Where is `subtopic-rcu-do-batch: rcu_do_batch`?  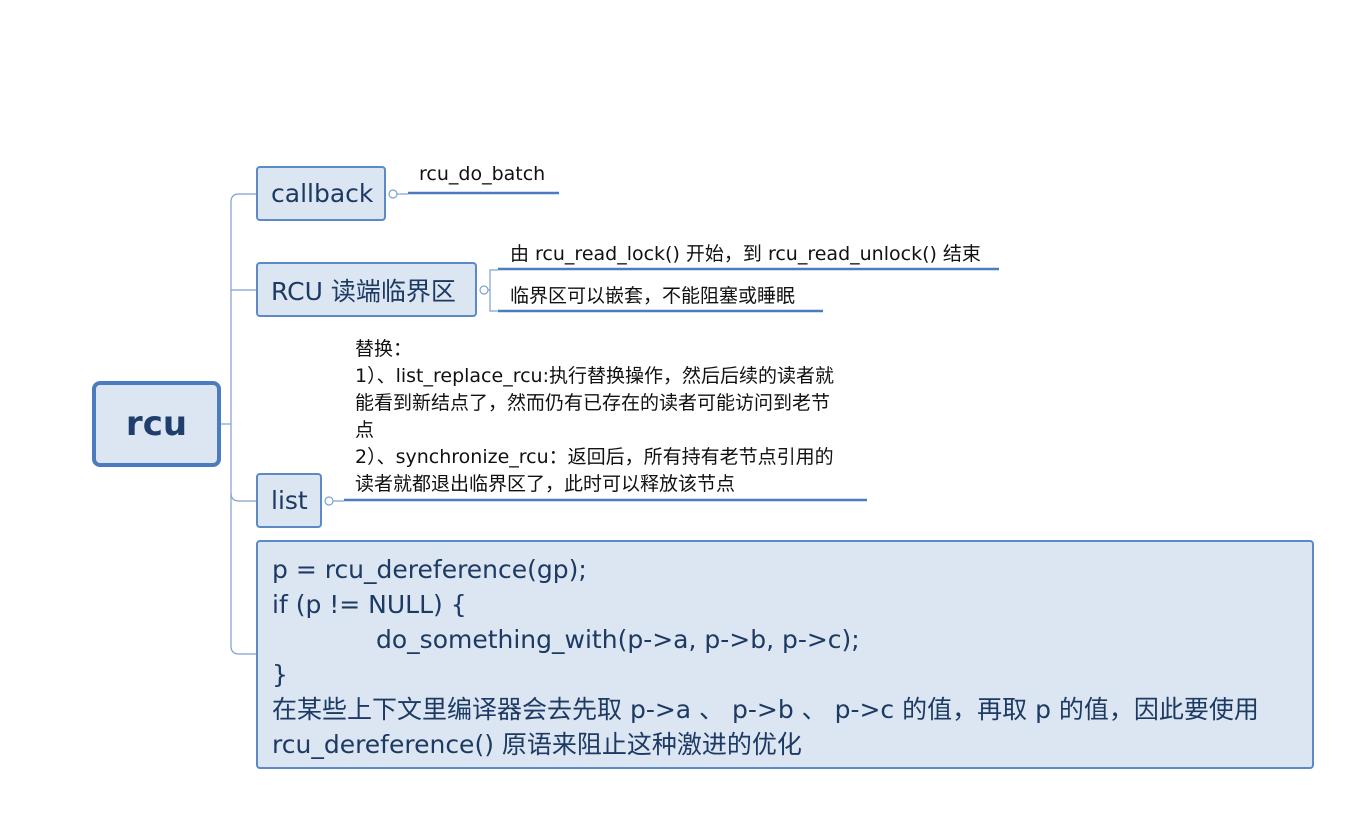 subtopic-rcu-do-batch: rcu_do_batch is located at coordinates (482, 174).